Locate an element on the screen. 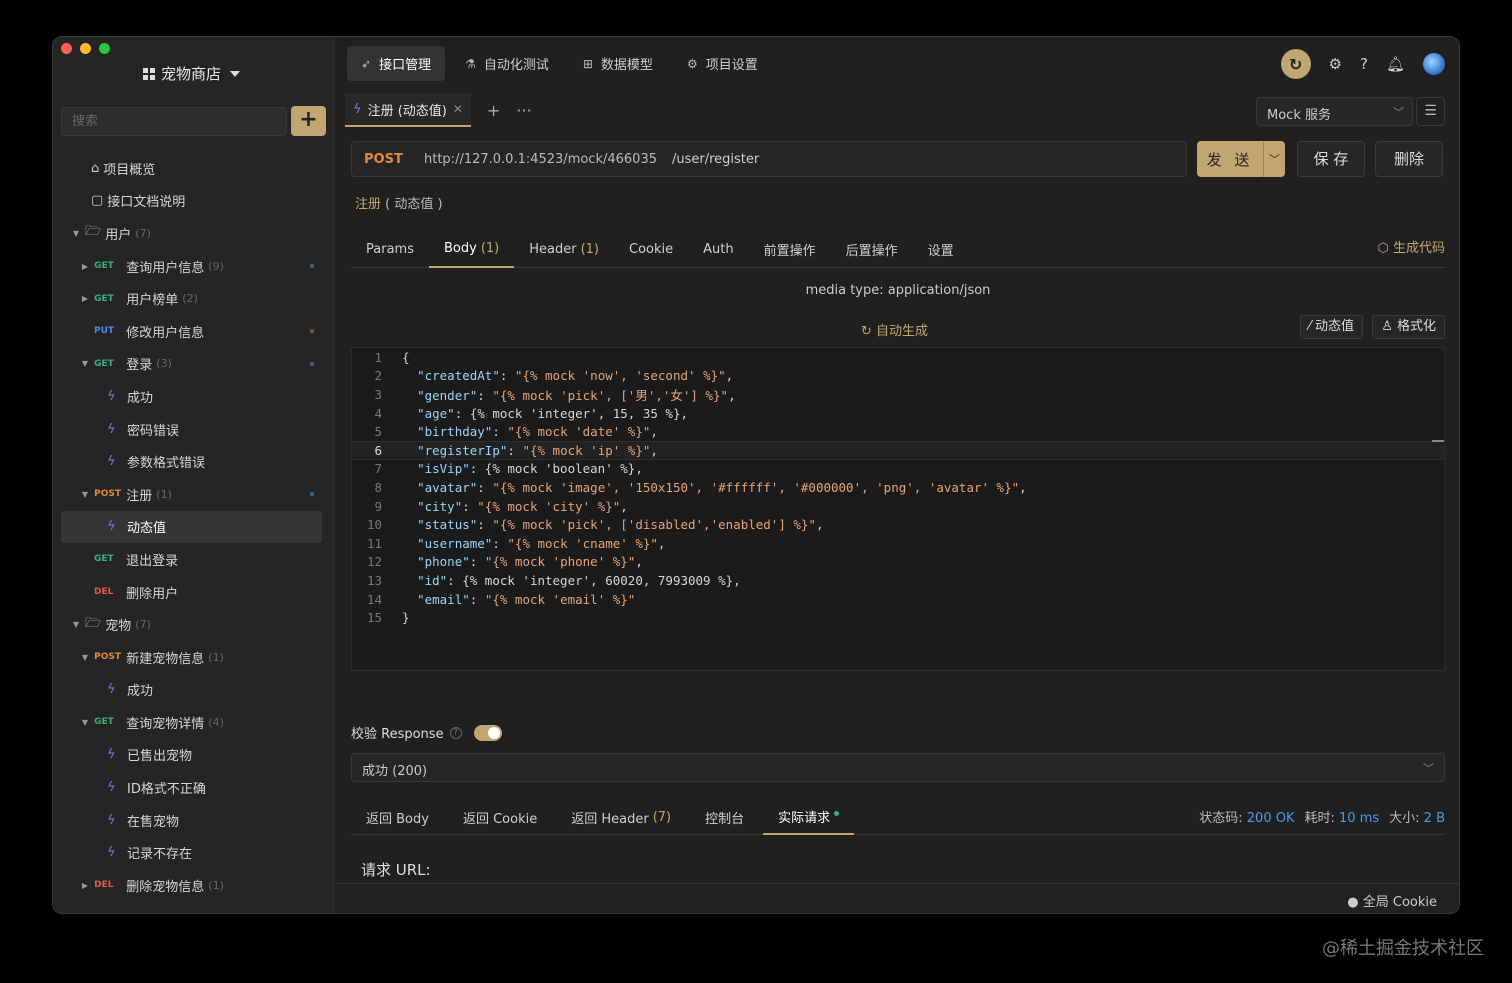  project-title: 宠物商店 is located at coordinates (191, 74).